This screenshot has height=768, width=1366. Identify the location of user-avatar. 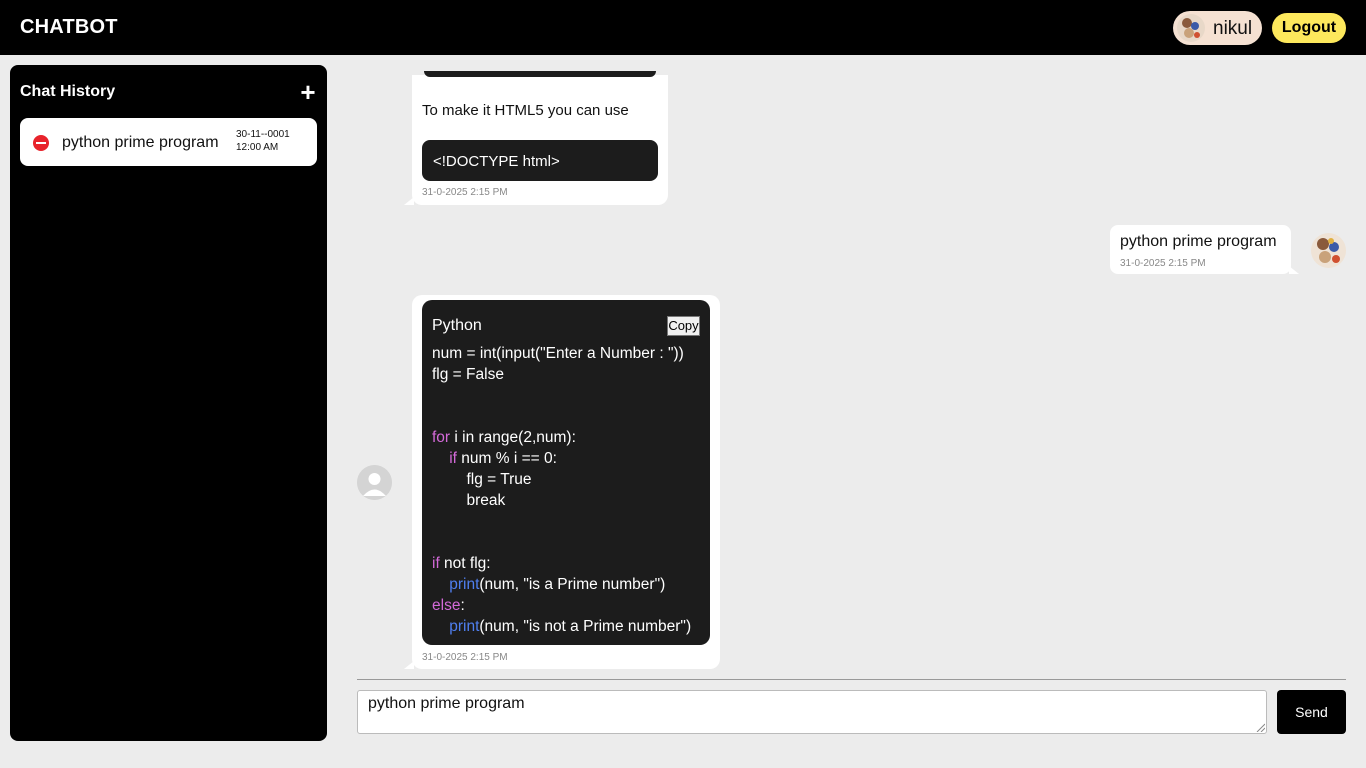
(1191, 28).